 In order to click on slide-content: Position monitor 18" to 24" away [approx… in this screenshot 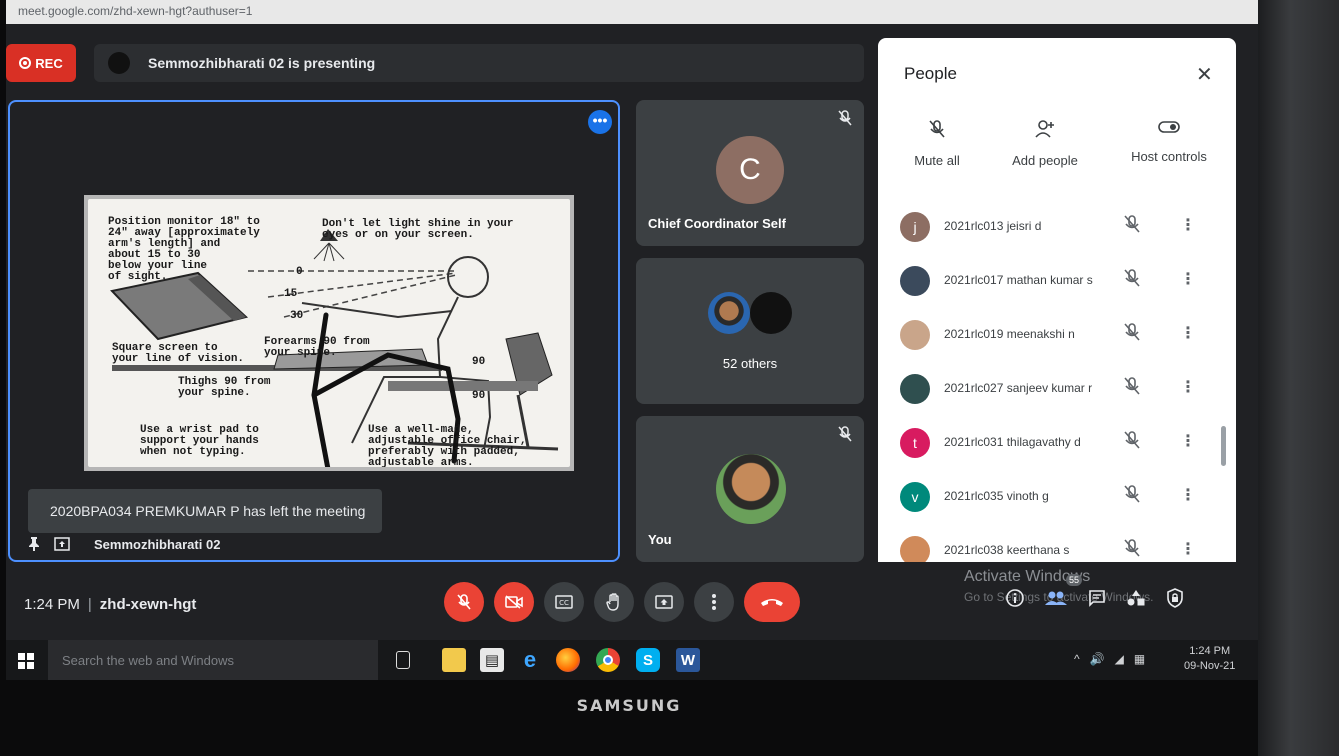, I will do `click(329, 333)`.